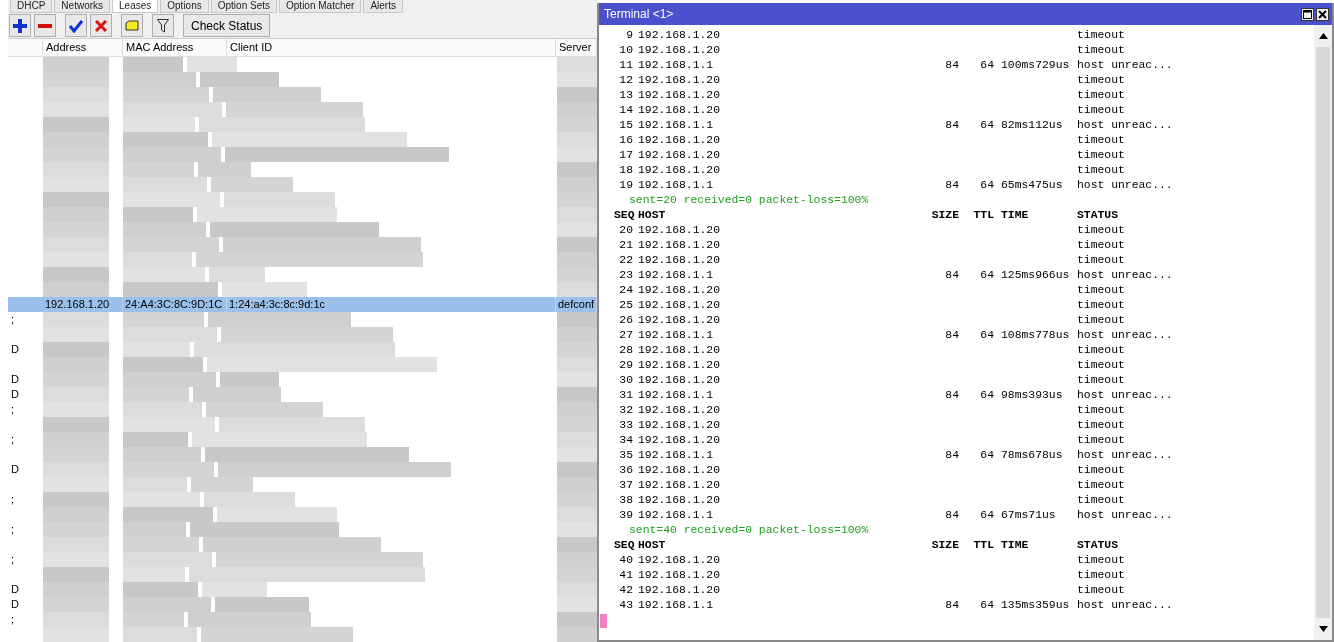 The height and width of the screenshot is (642, 1334). I want to click on tab: Option Matcher, so click(320, 6).